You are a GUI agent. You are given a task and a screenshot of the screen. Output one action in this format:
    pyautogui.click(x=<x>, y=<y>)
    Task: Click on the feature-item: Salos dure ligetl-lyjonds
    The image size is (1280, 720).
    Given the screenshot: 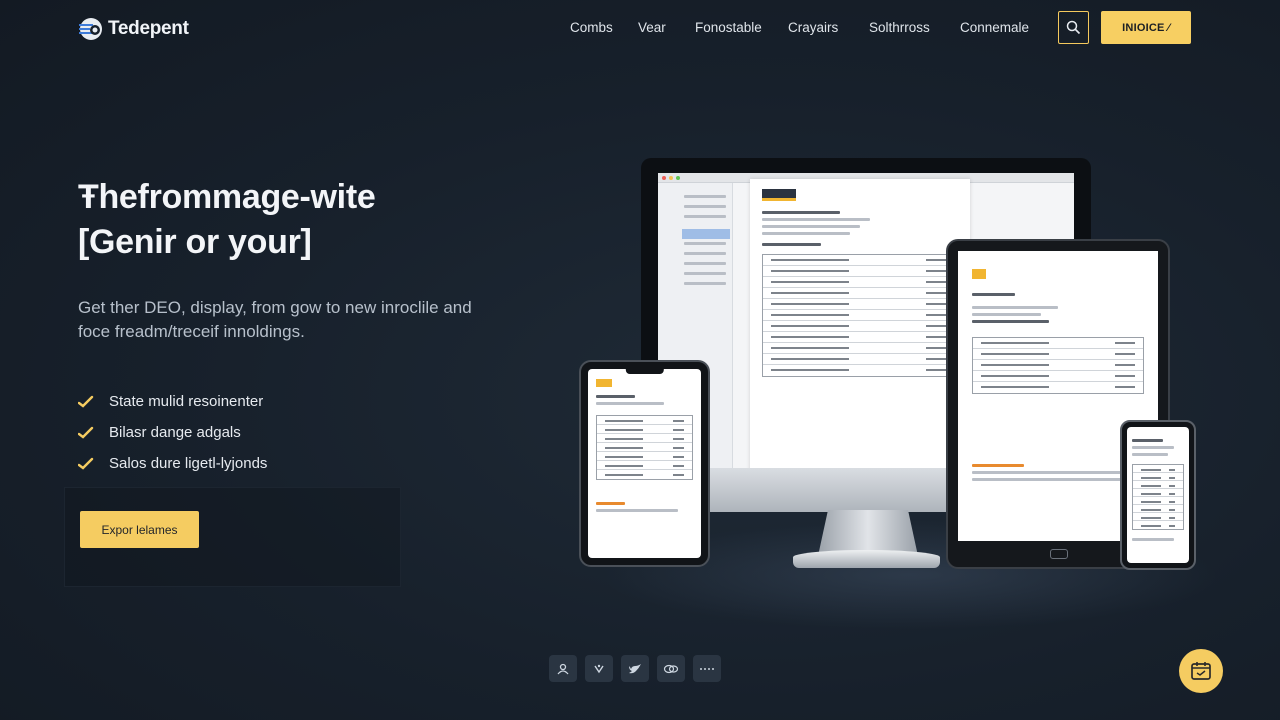 What is the action you would take?
    pyautogui.click(x=172, y=463)
    